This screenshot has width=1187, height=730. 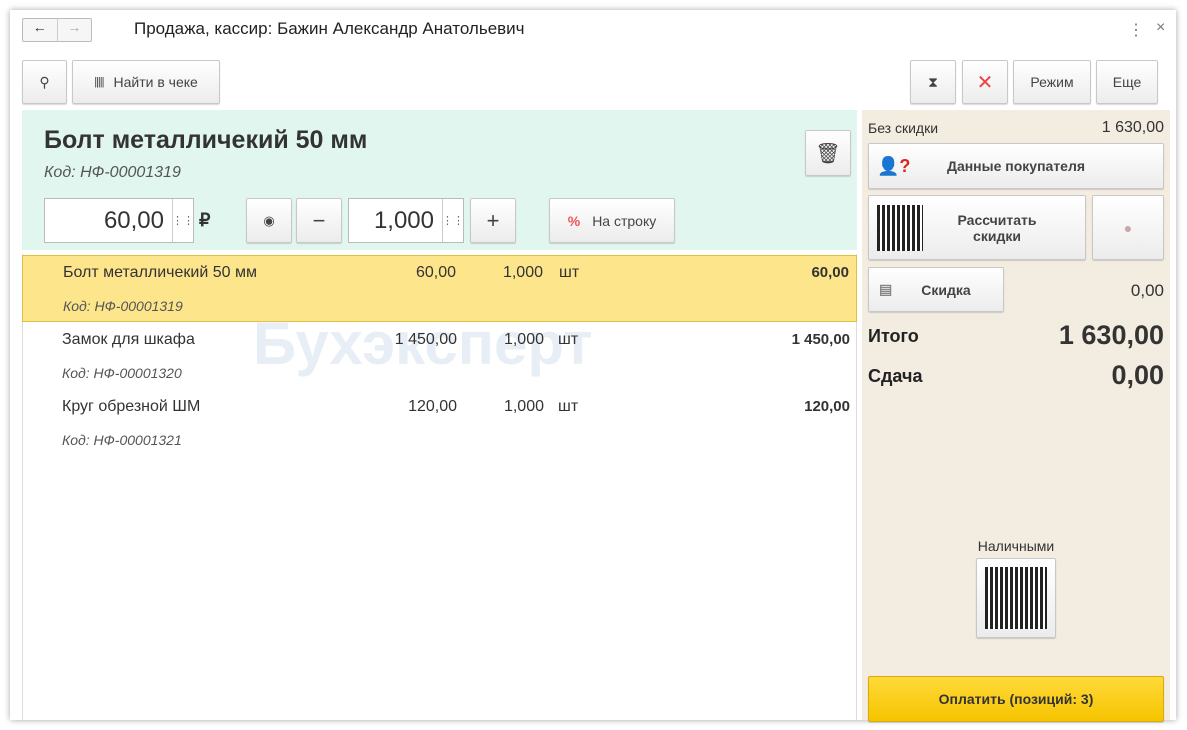 I want to click on line-discount-button: % На строку, so click(x=612, y=220).